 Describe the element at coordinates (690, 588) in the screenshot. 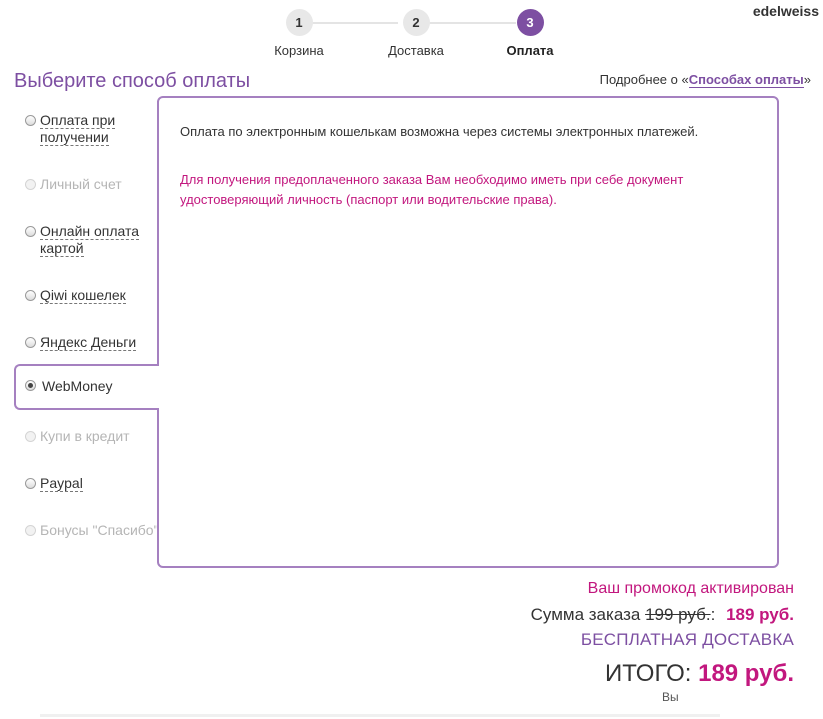

I see `promo-status: Ваш промокод активирован` at that location.